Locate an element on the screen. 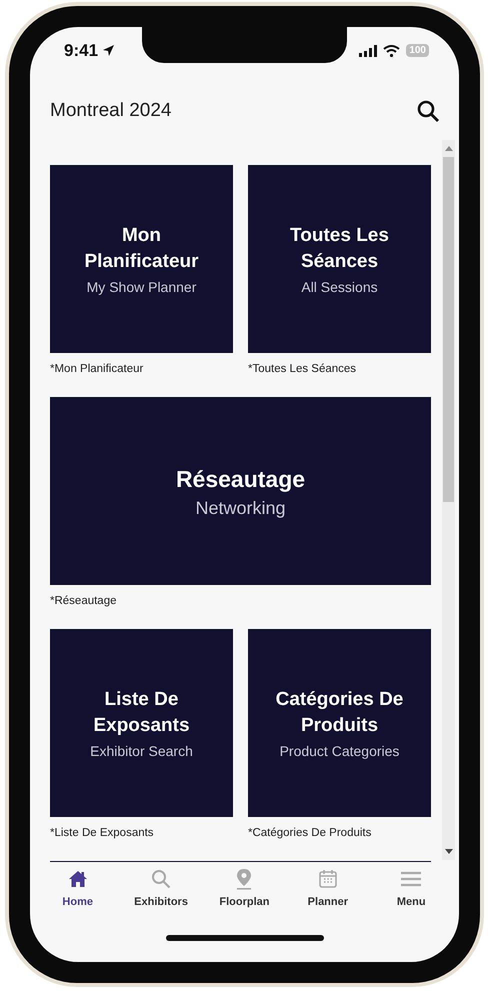  tile-subtitle: Exhibitor Search is located at coordinates (141, 751).